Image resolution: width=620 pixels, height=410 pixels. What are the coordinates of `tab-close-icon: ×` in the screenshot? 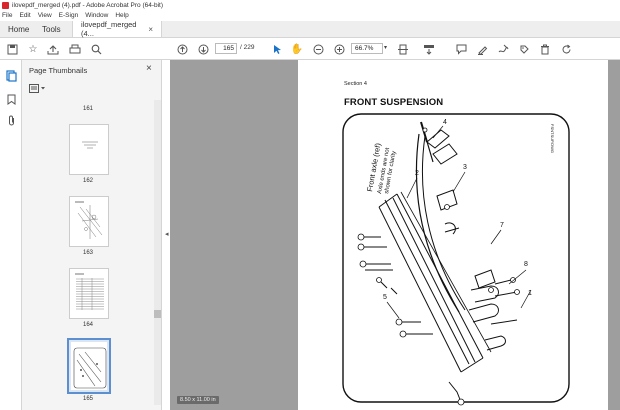 It's located at (150, 29).